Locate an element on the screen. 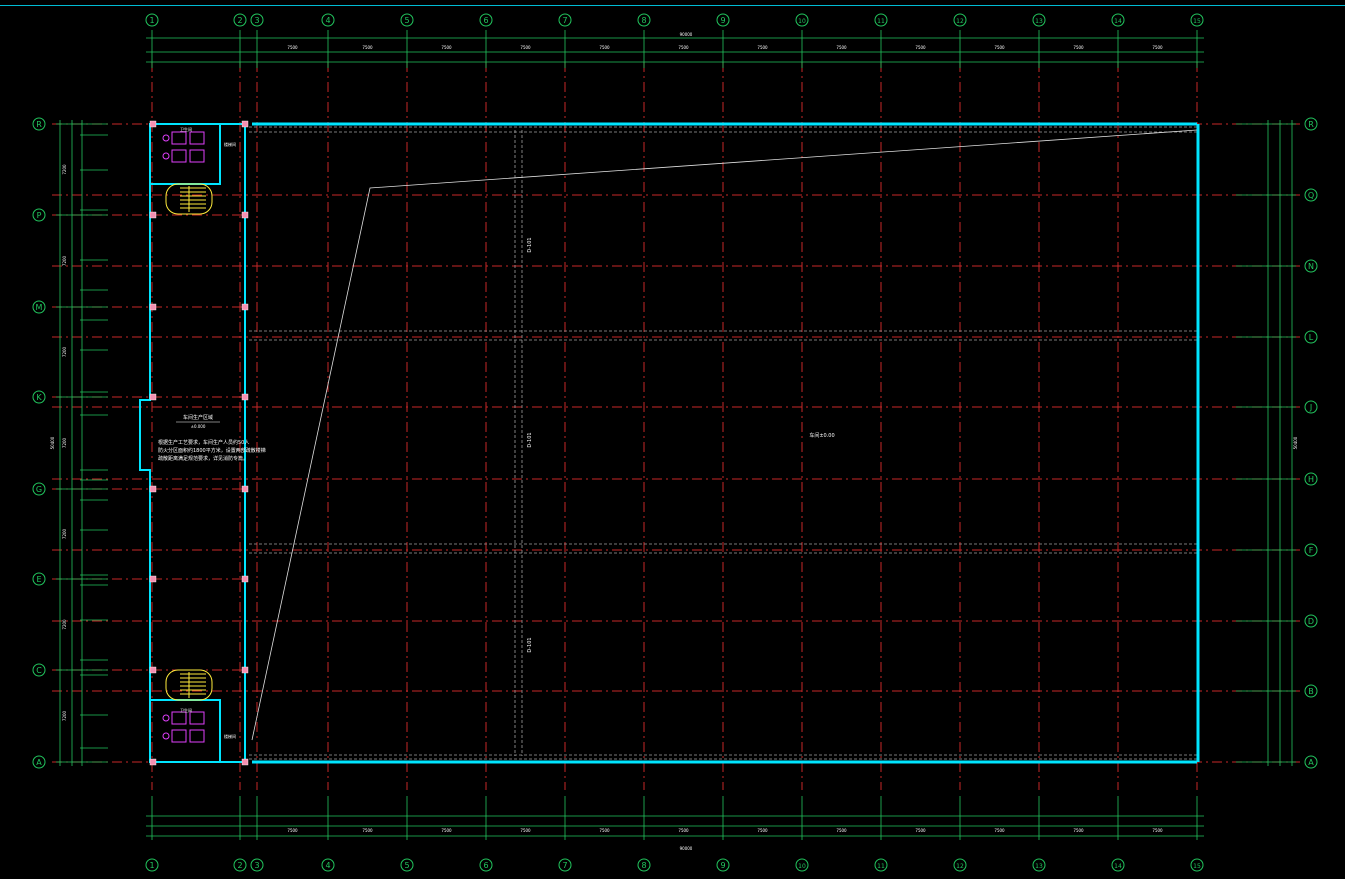 The image size is (1345, 879). wall-left-service is located at coordinates (145, 443).